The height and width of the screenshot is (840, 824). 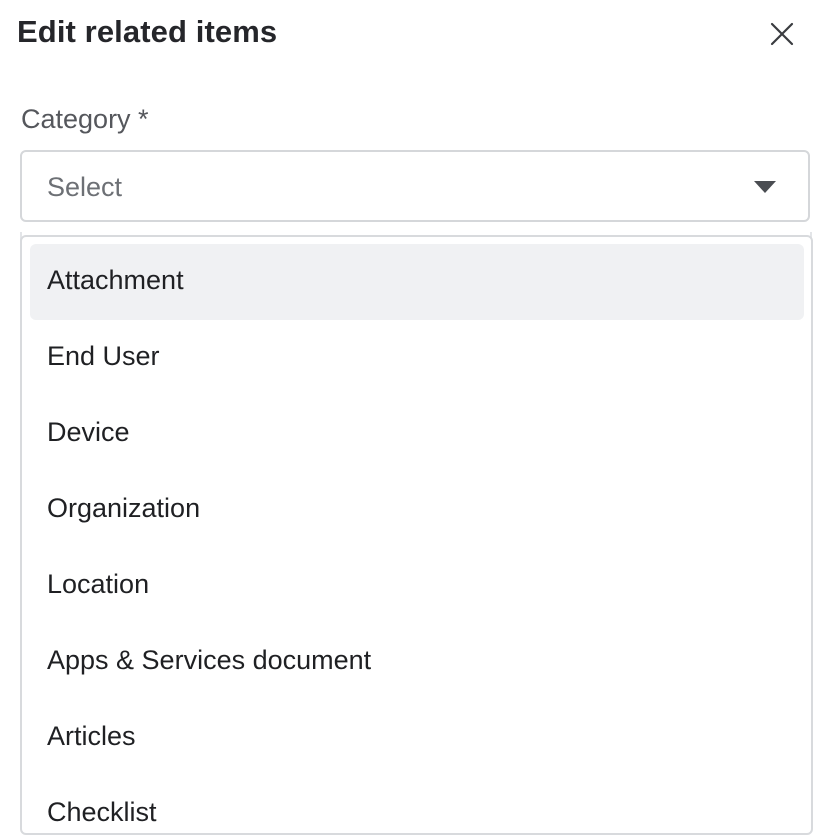 I want to click on close-button, so click(x=782, y=34).